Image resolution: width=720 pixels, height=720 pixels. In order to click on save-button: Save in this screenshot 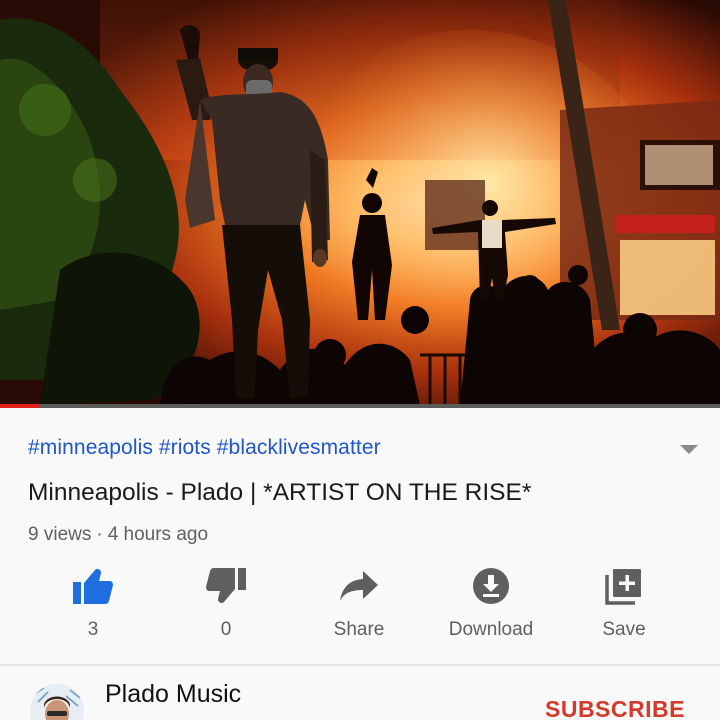, I will do `click(624, 606)`.